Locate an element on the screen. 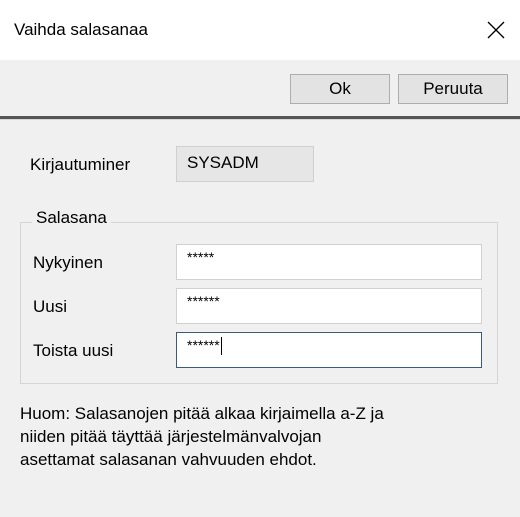 The height and width of the screenshot is (517, 520). repeat-password-label: Toista uusi is located at coordinates (73, 350).